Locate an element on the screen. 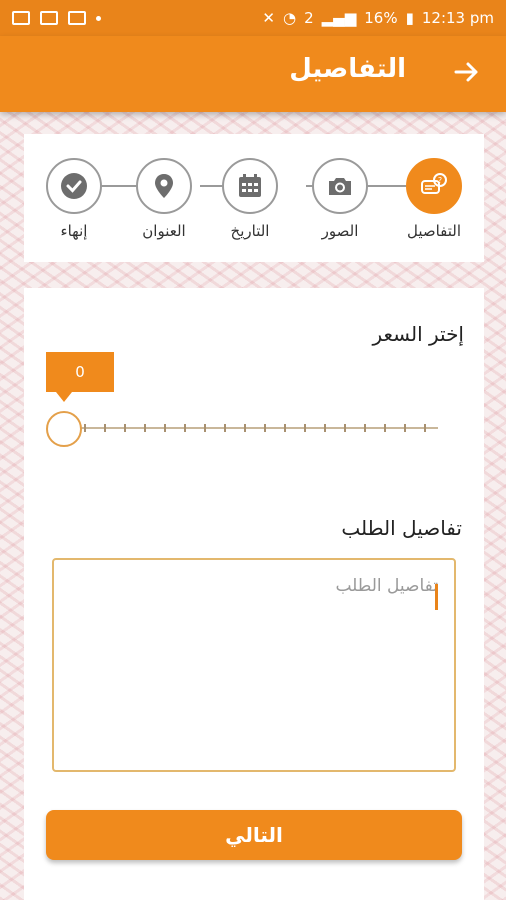  app-bar: التفاصيل is located at coordinates (253, 74).